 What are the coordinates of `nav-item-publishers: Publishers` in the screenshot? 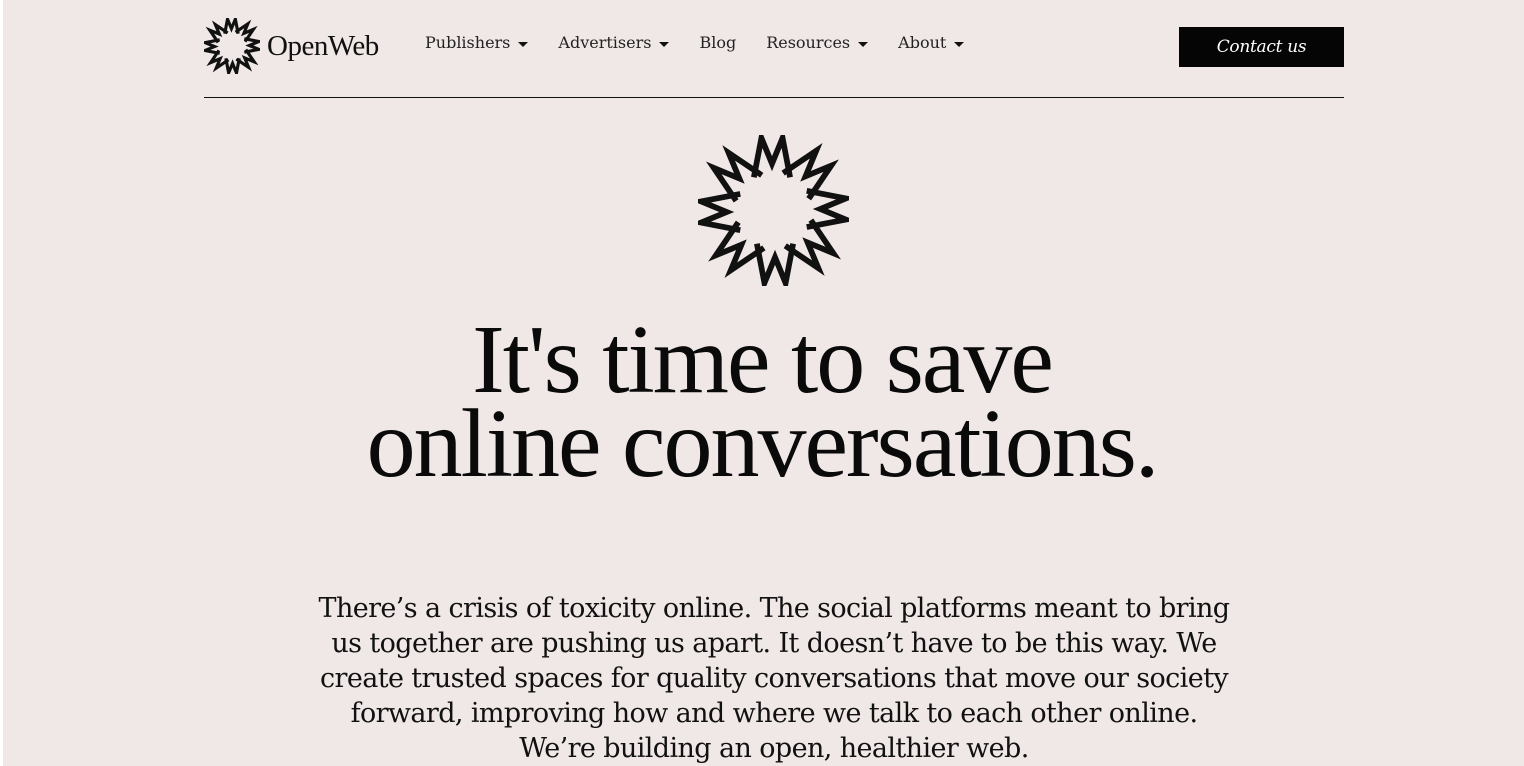 It's located at (477, 42).